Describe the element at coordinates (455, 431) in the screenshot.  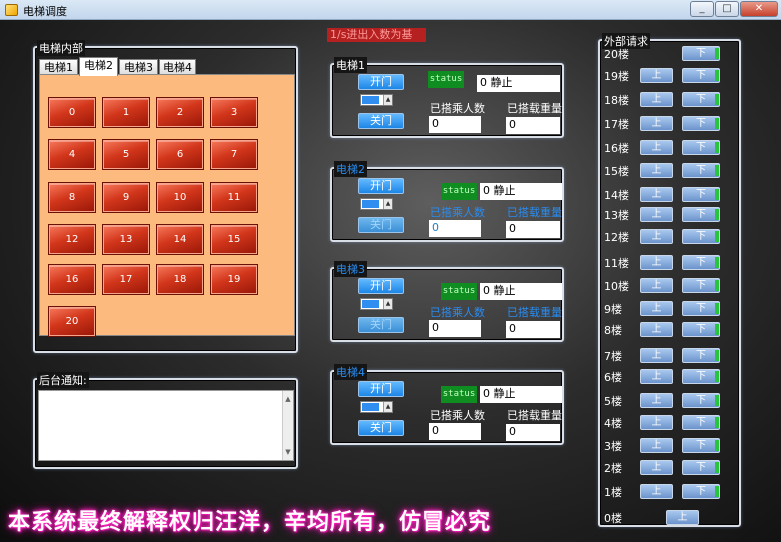
I see `passengers-field: 0` at that location.